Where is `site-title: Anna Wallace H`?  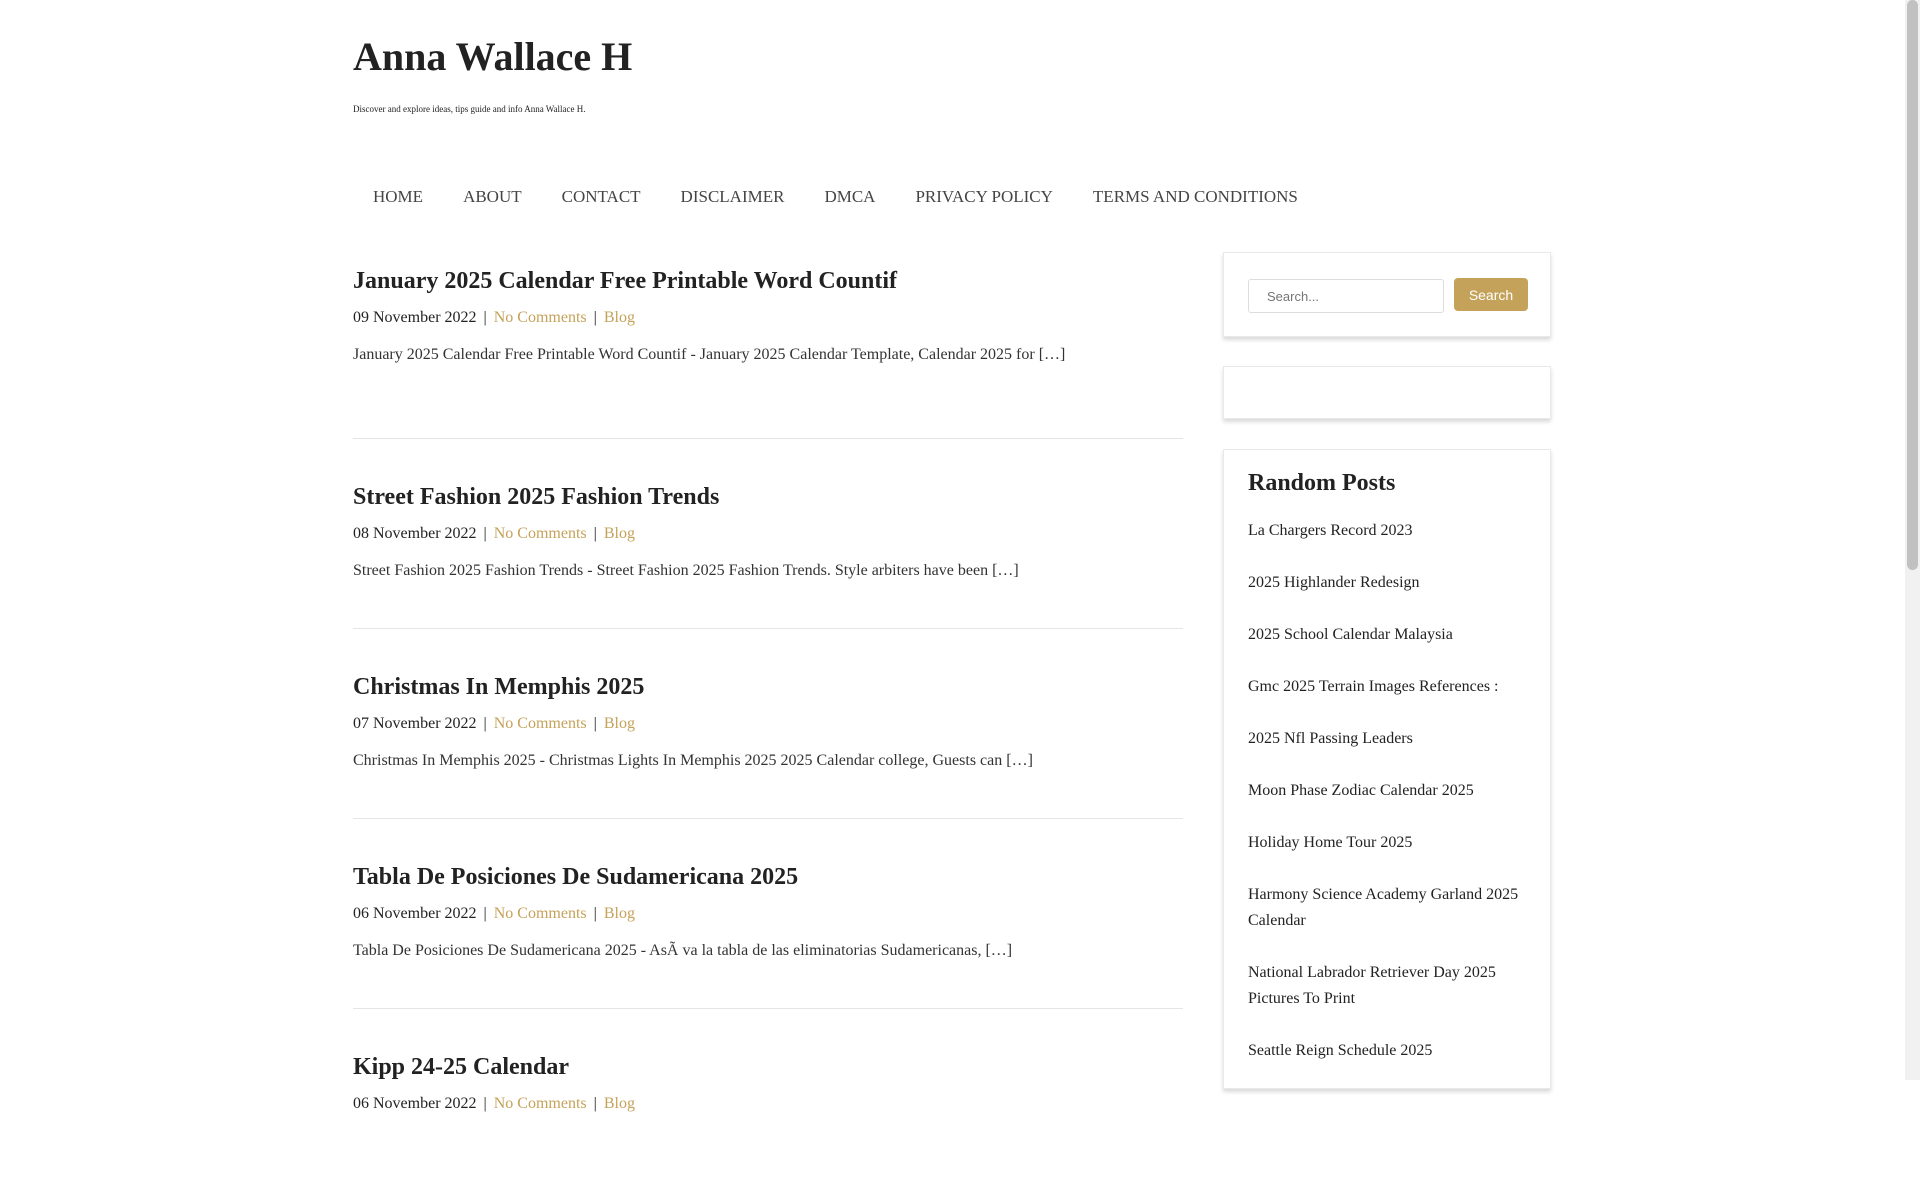 site-title: Anna Wallace H is located at coordinates (492, 57).